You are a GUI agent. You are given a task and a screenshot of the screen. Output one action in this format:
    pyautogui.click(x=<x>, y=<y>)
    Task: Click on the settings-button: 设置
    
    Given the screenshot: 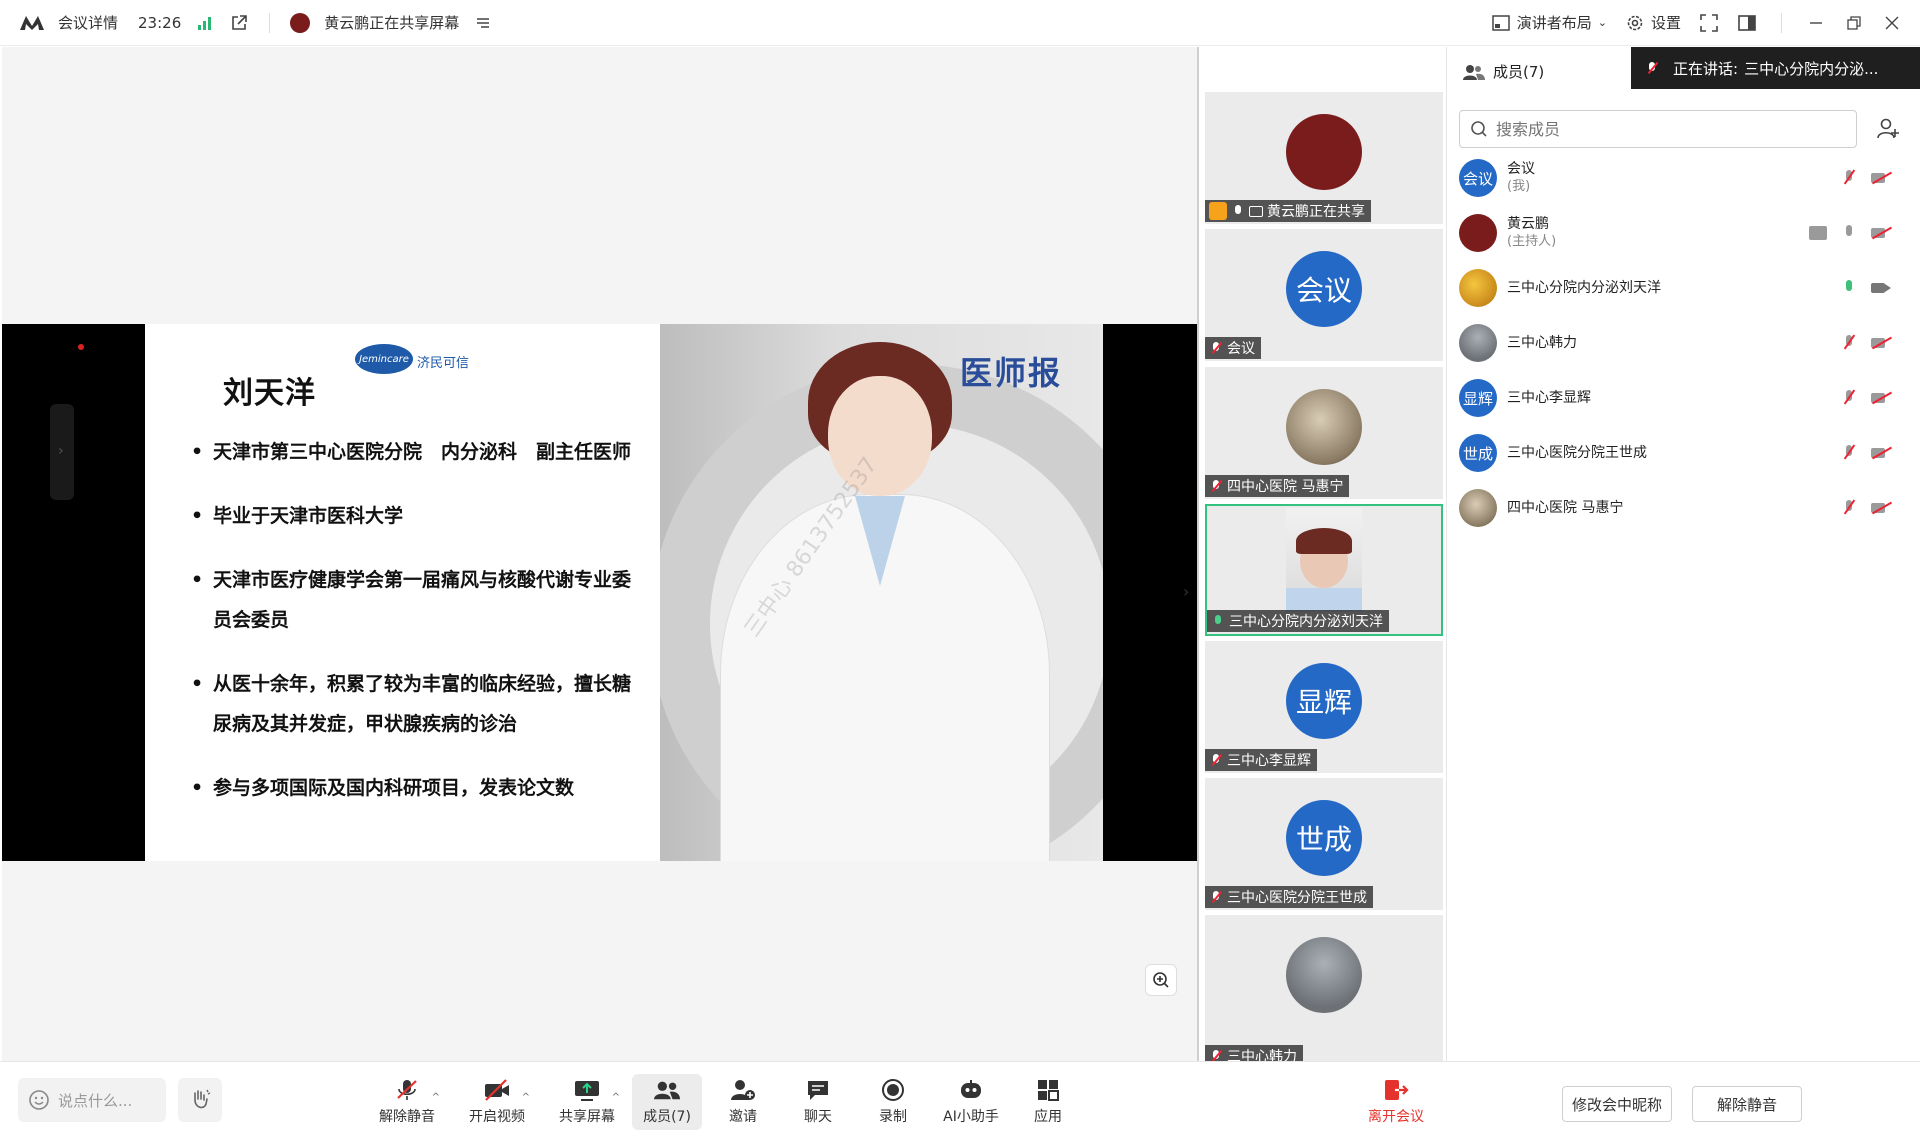 What is the action you would take?
    pyautogui.click(x=1653, y=22)
    